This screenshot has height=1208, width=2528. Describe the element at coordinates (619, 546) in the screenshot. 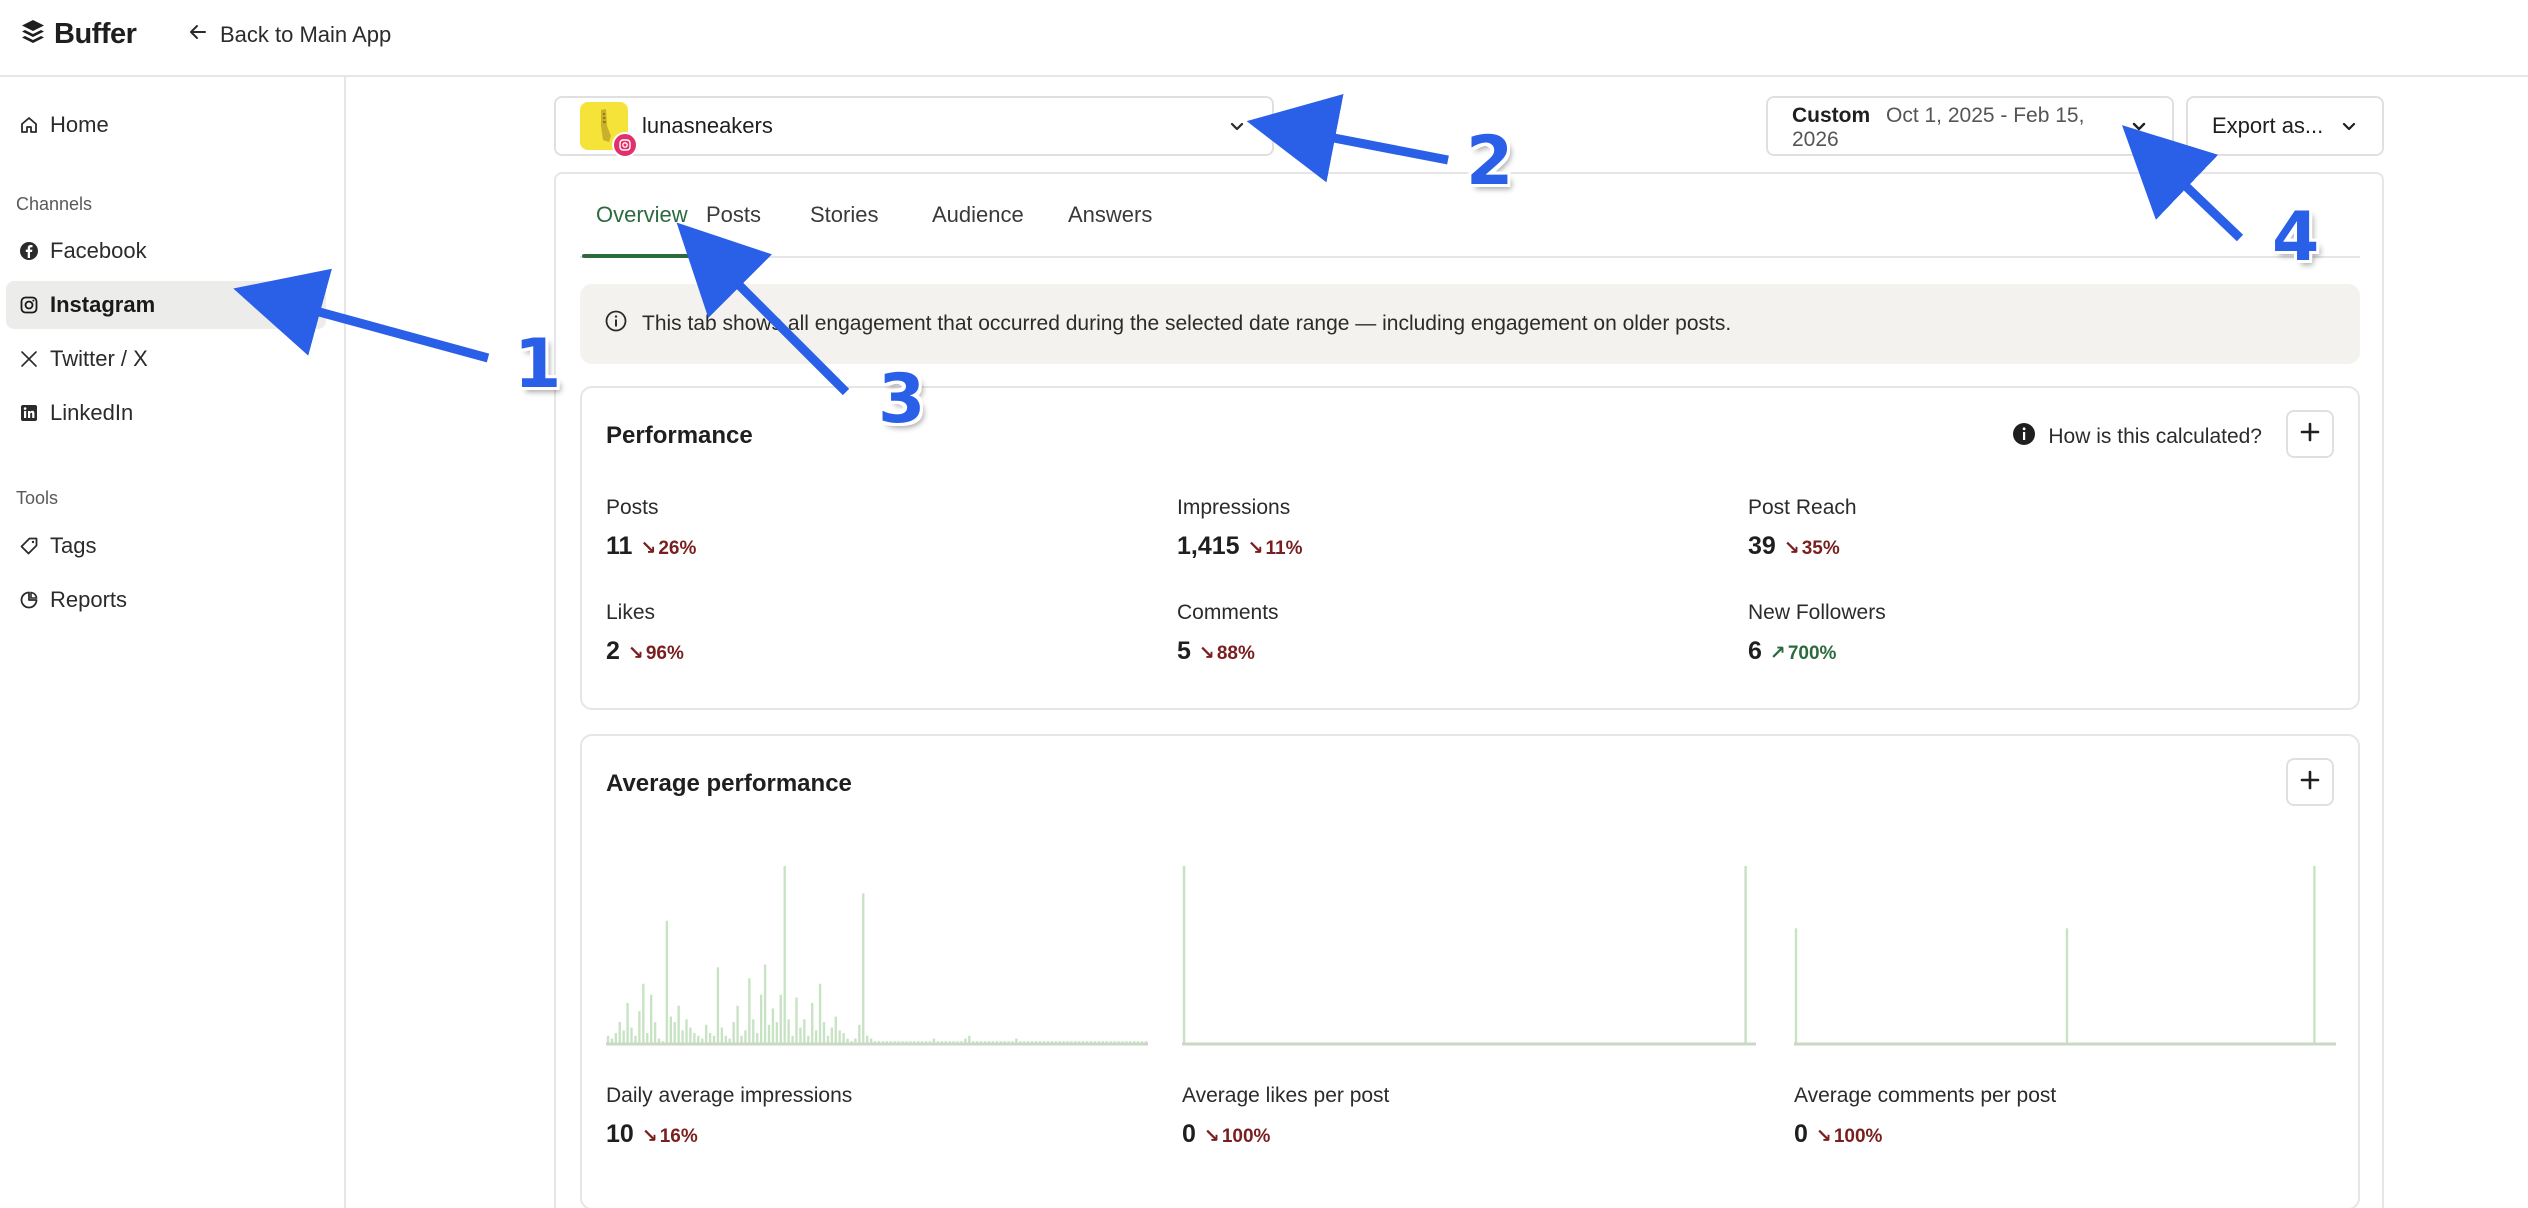

I see `metric-value: 11` at that location.